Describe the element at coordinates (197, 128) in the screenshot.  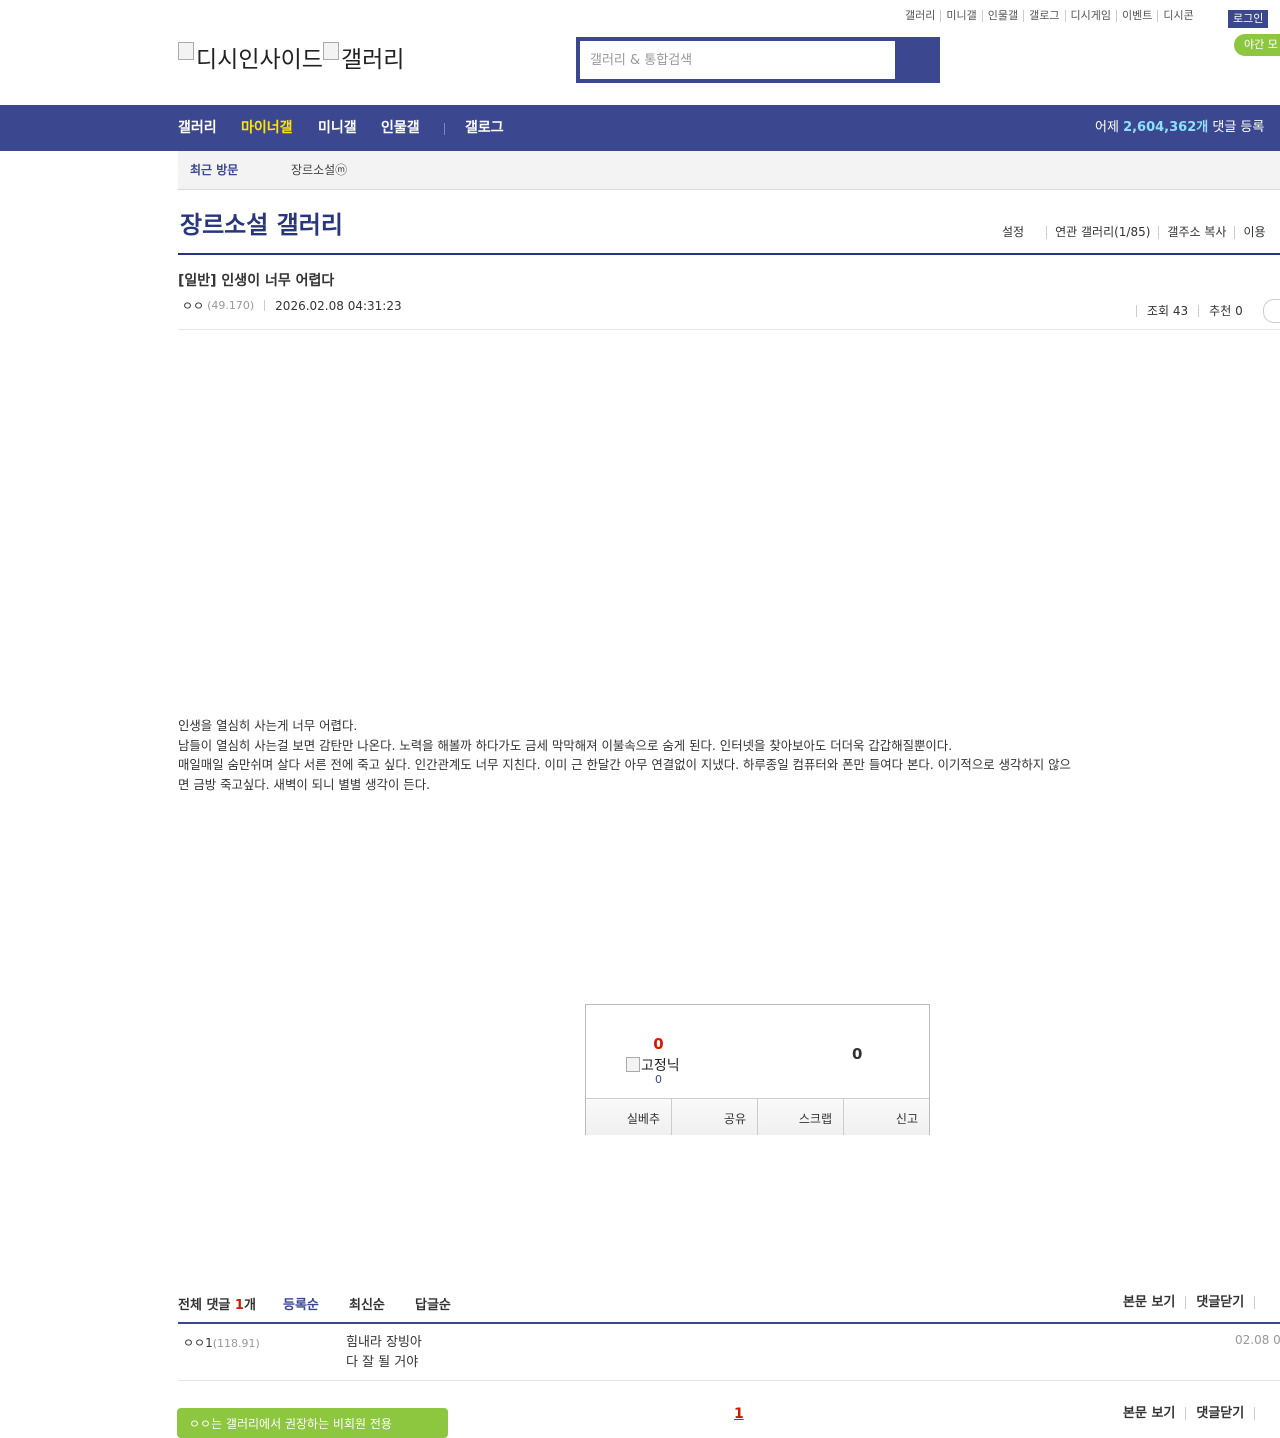
I see `nav-gallery: 갤러리` at that location.